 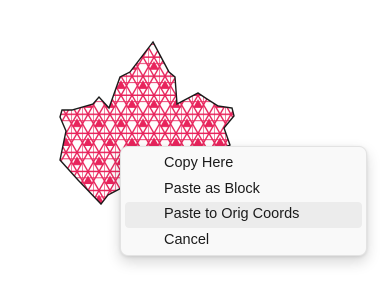 What do you see at coordinates (243, 241) in the screenshot?
I see `menu-item-cancel: Cancel` at bounding box center [243, 241].